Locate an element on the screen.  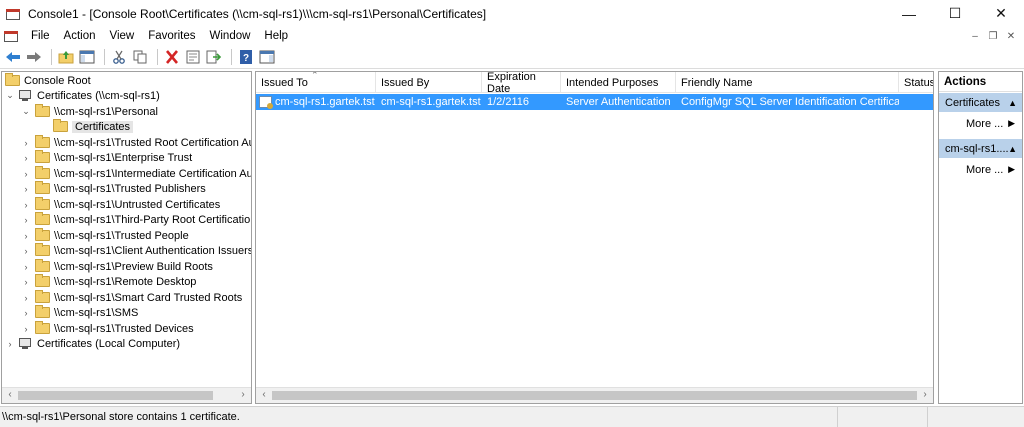
mmc-app-icon is located at coordinates (14, 14).